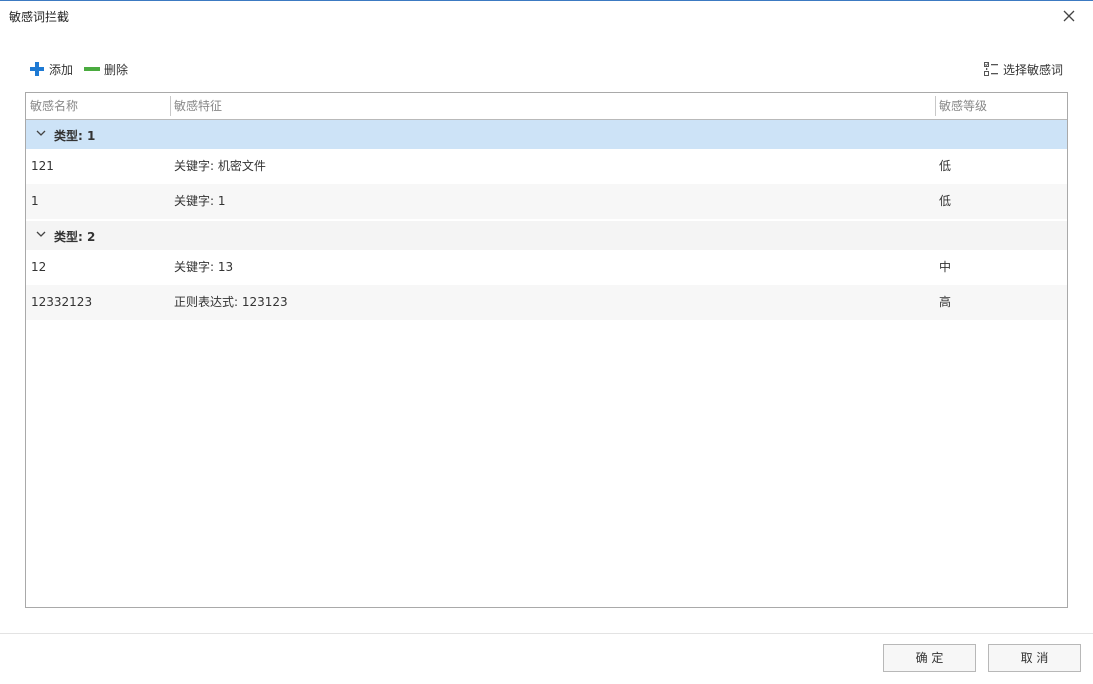 The height and width of the screenshot is (684, 1093). I want to click on minus-icon, so click(92, 69).